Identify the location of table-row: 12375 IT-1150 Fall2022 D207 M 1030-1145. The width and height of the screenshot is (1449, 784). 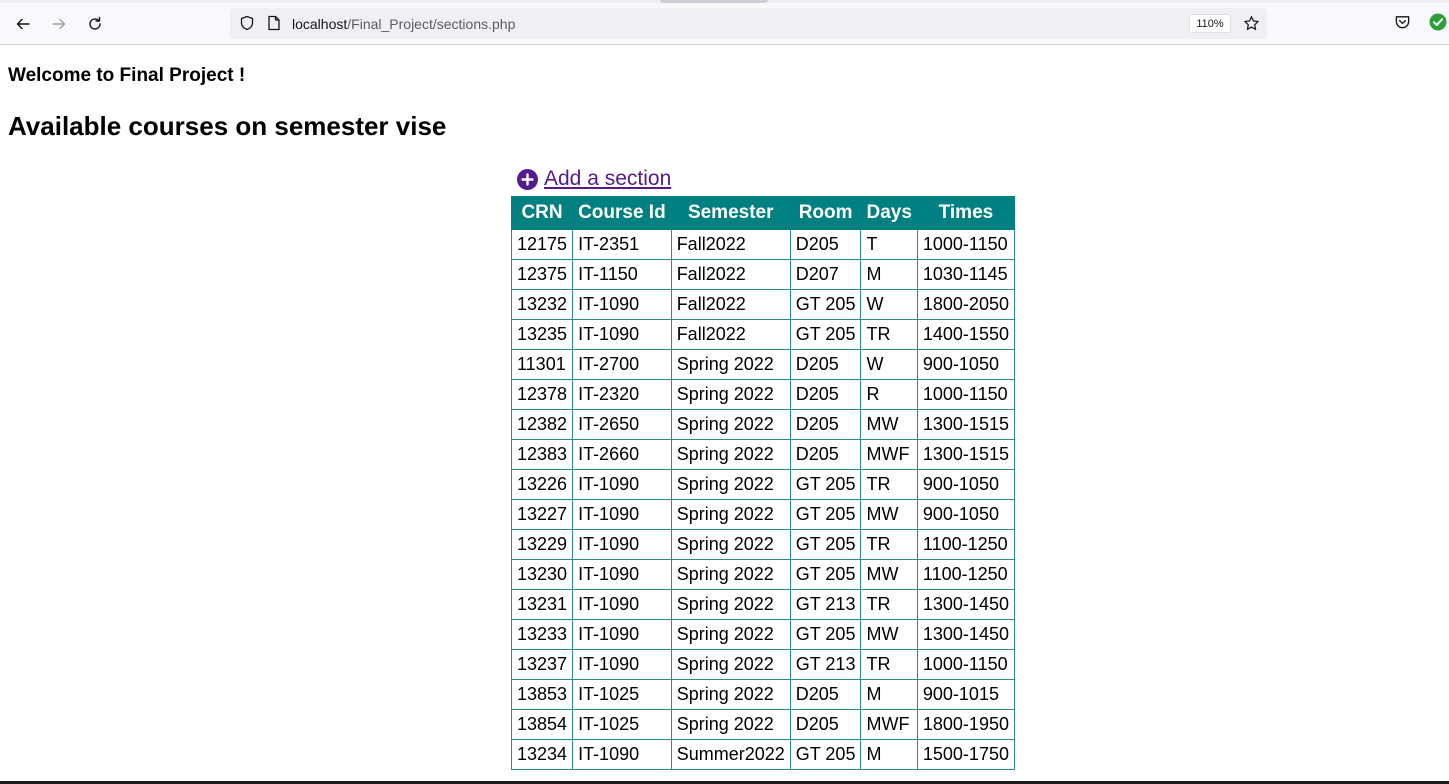
(762, 274).